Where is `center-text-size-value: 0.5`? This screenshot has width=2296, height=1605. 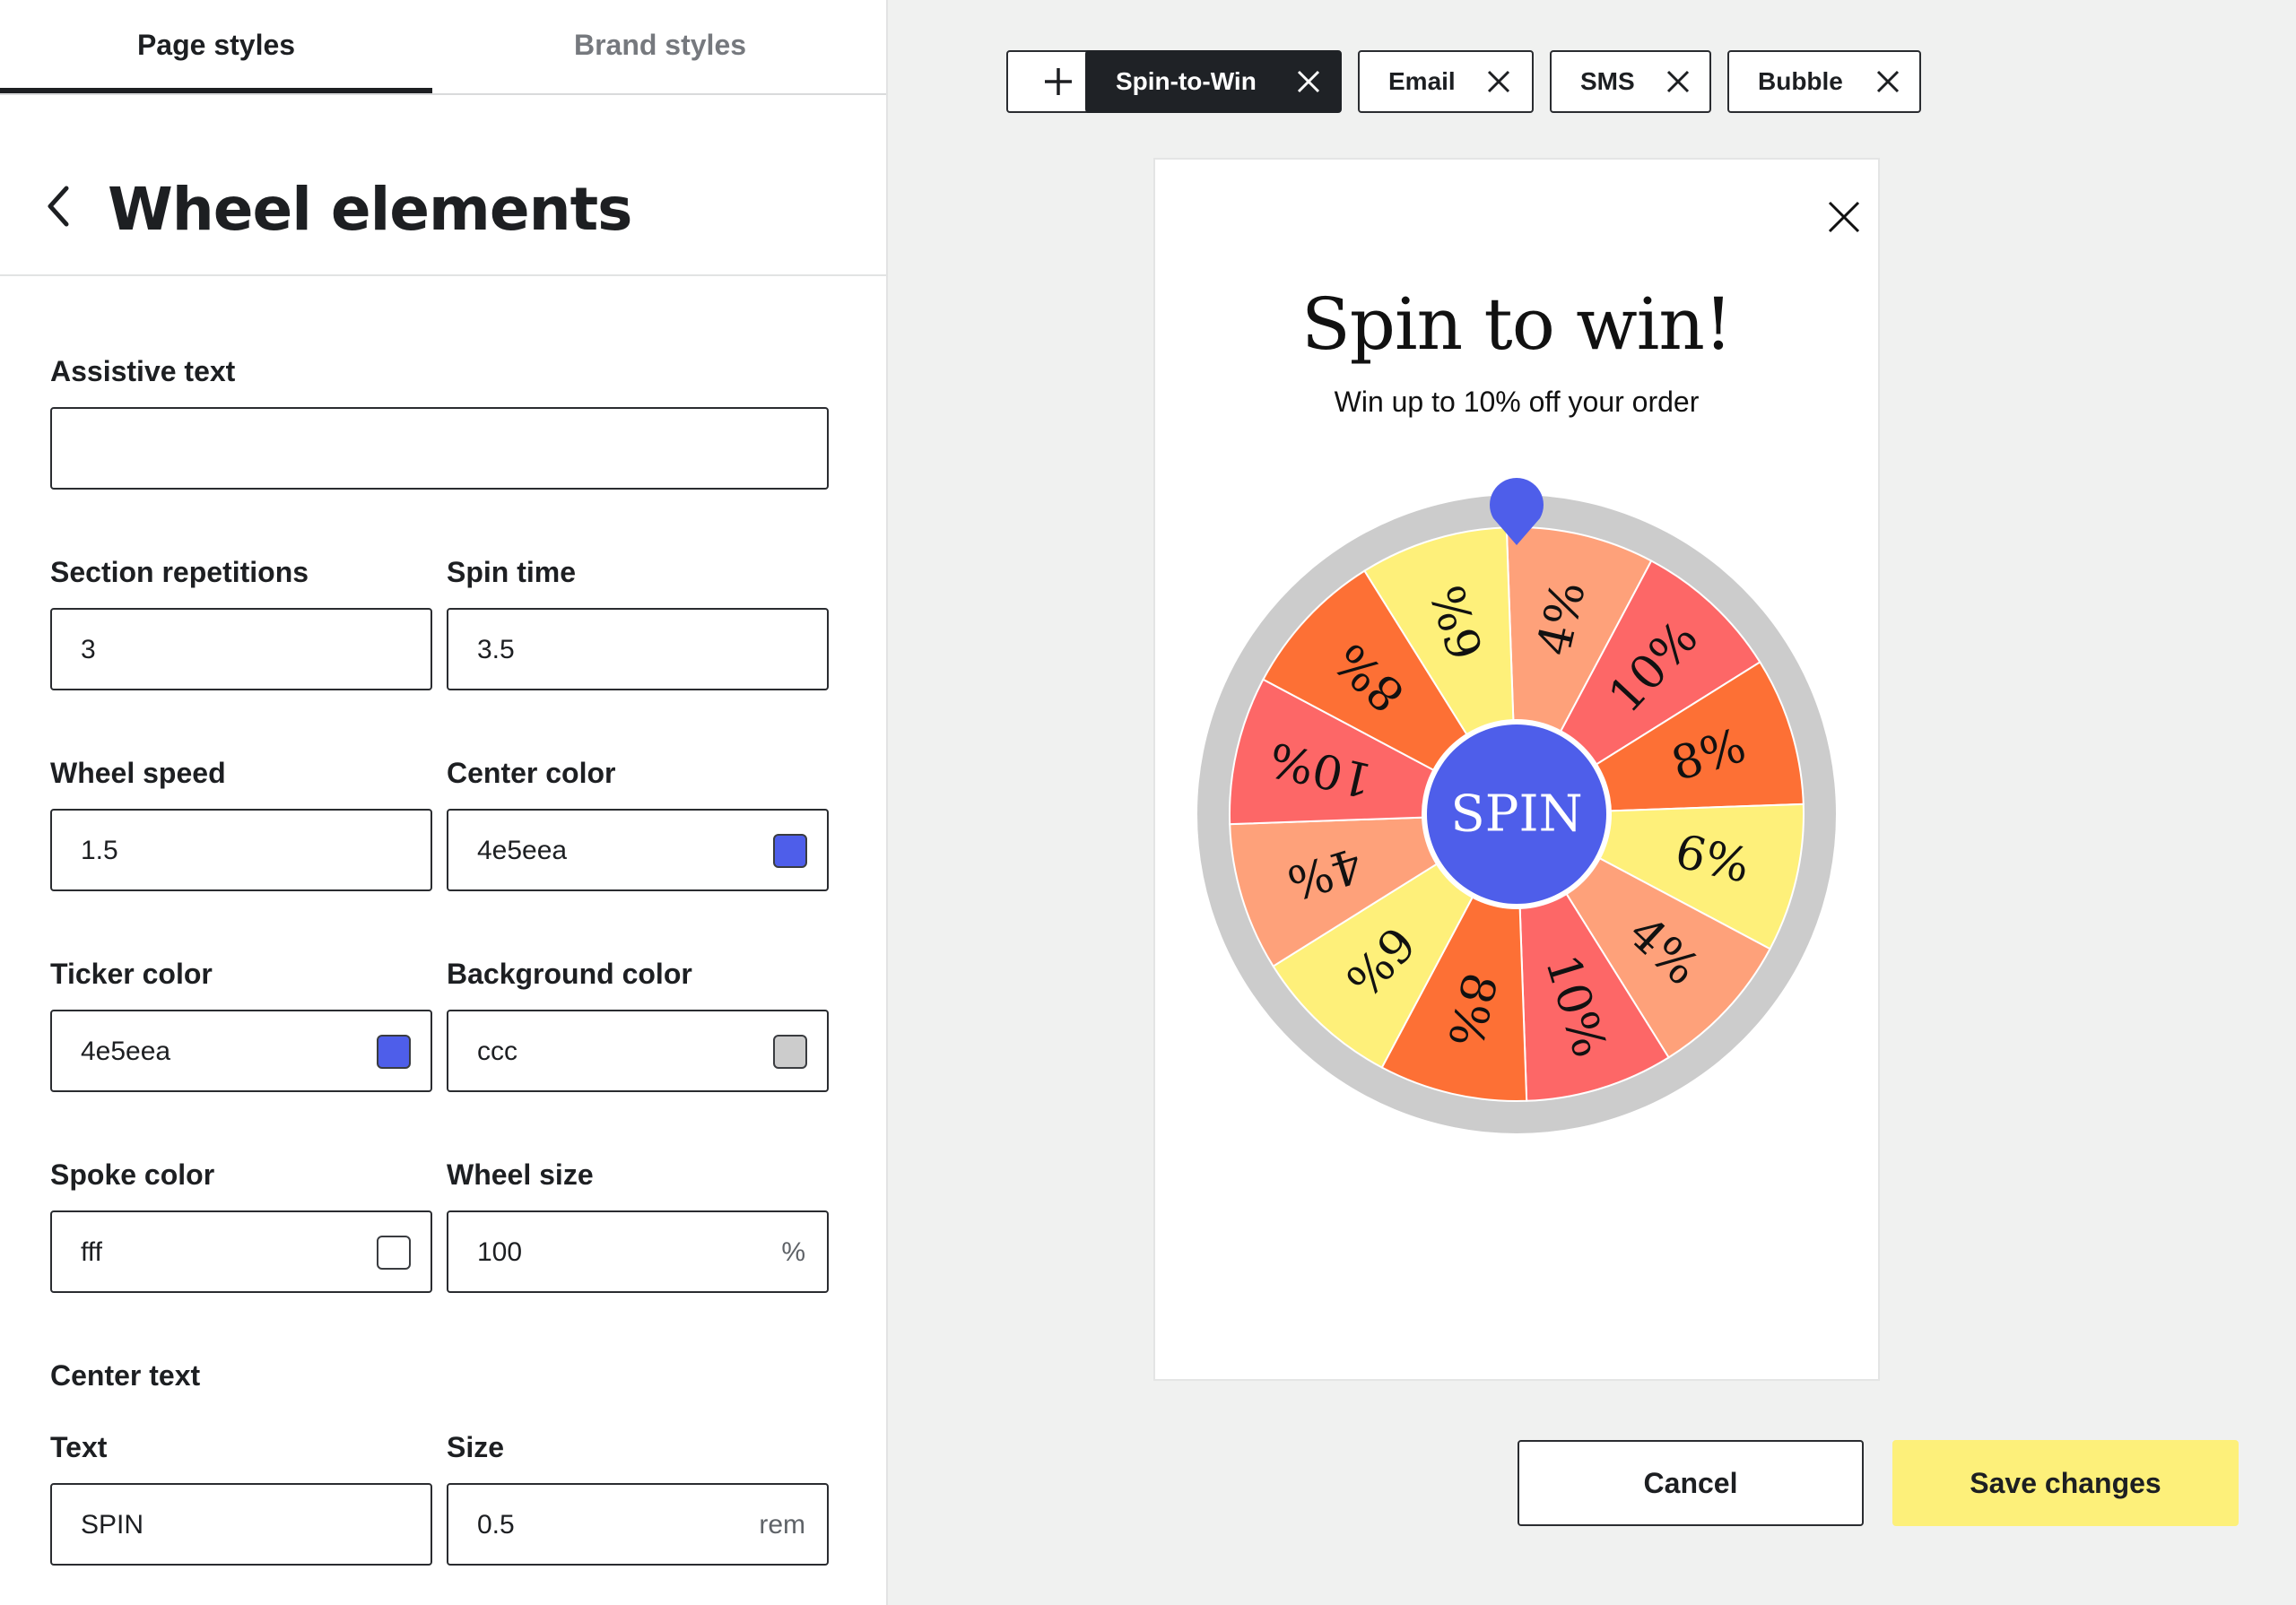 center-text-size-value: 0.5 is located at coordinates (496, 1525).